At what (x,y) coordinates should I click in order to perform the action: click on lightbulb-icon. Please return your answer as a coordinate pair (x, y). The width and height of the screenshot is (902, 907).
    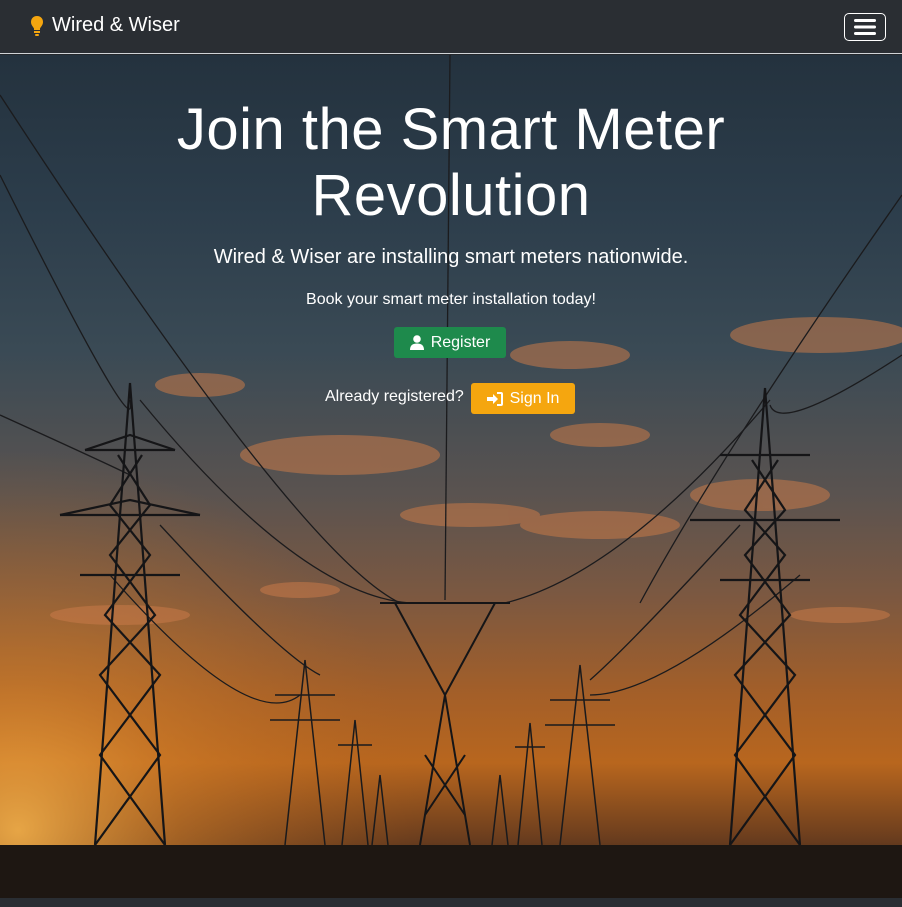
    Looking at the image, I should click on (37, 25).